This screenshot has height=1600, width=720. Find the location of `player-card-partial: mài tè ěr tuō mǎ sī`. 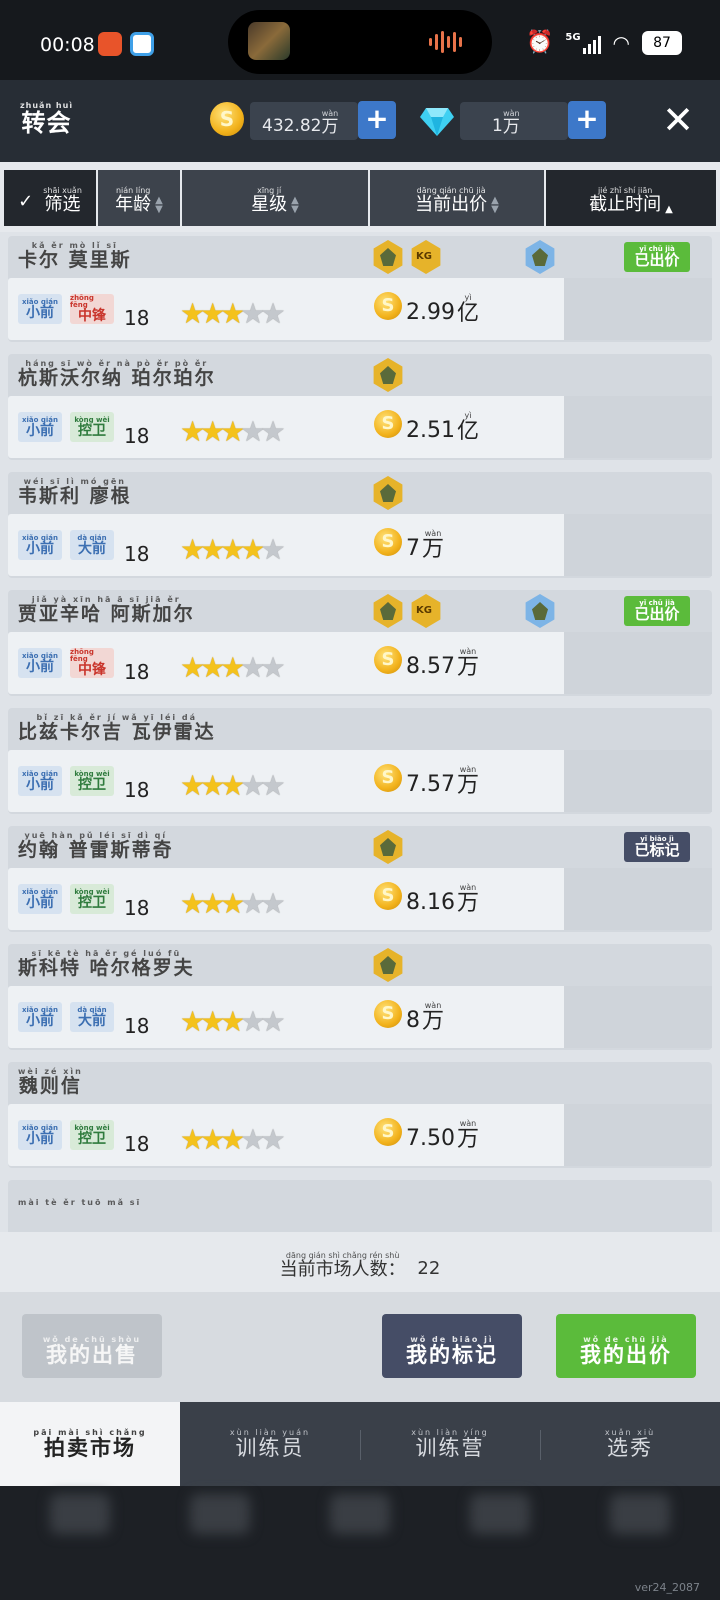

player-card-partial: mài tè ěr tuō mǎ sī is located at coordinates (360, 1206).